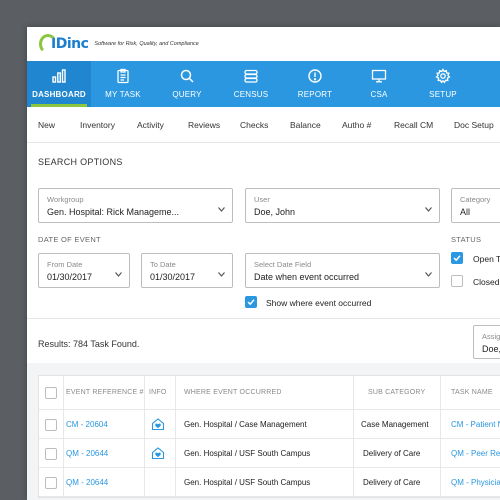  What do you see at coordinates (264, 392) in the screenshot?
I see `header-where-event-occurred: WHERE EVENT OCCURRED` at bounding box center [264, 392].